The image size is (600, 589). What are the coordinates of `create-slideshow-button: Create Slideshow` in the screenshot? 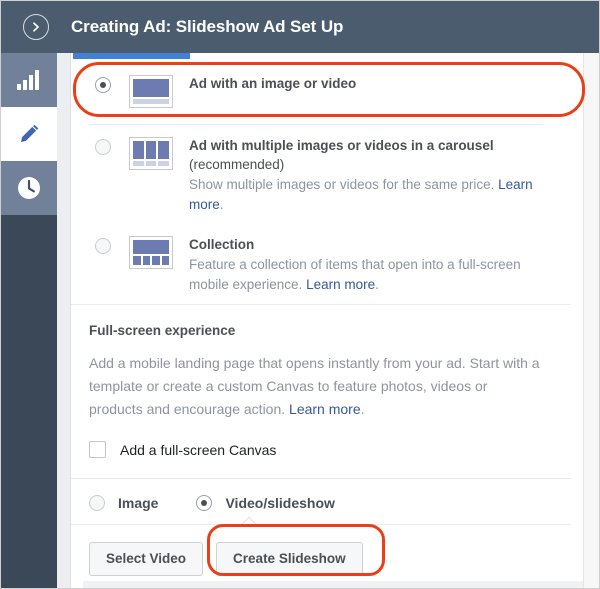 It's located at (289, 559).